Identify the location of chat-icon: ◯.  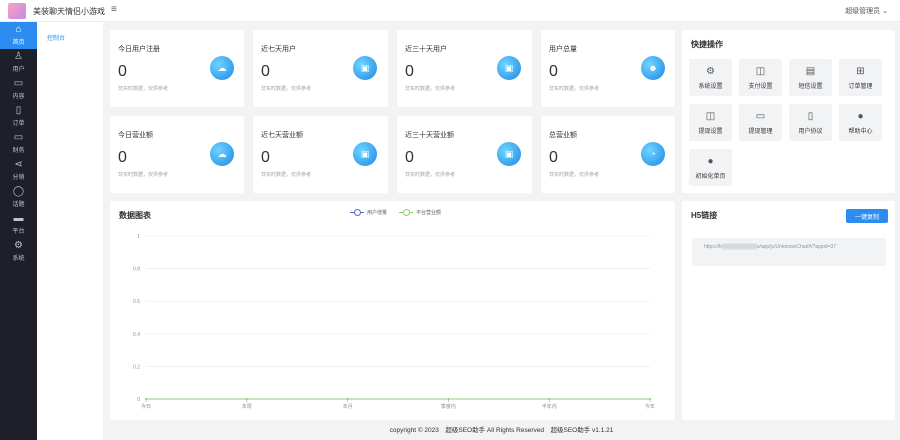
(18, 191).